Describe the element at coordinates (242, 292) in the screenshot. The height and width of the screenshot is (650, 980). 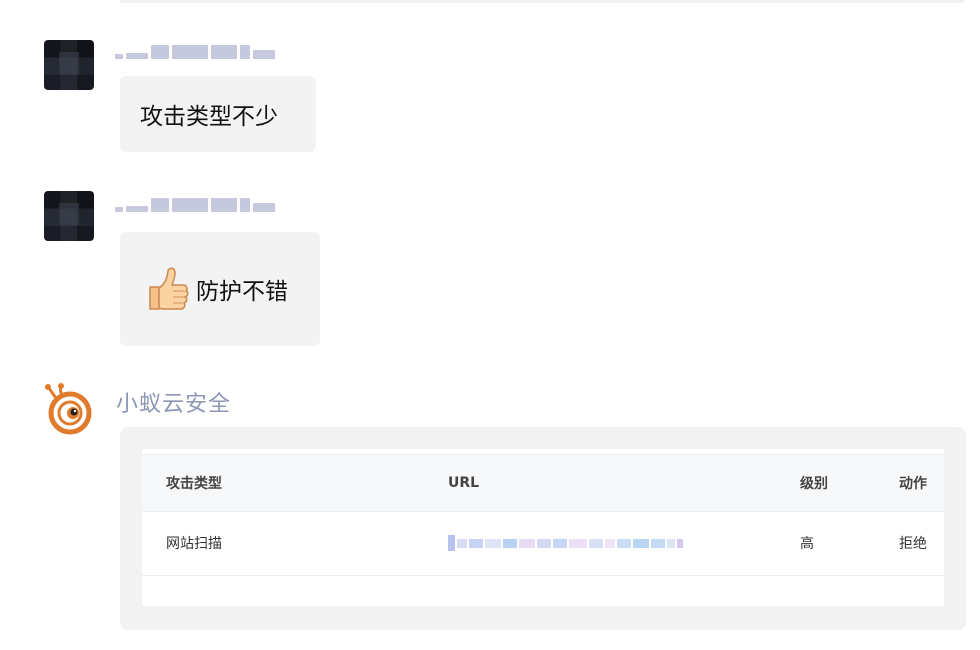
I see `message-text: 防护不错` at that location.